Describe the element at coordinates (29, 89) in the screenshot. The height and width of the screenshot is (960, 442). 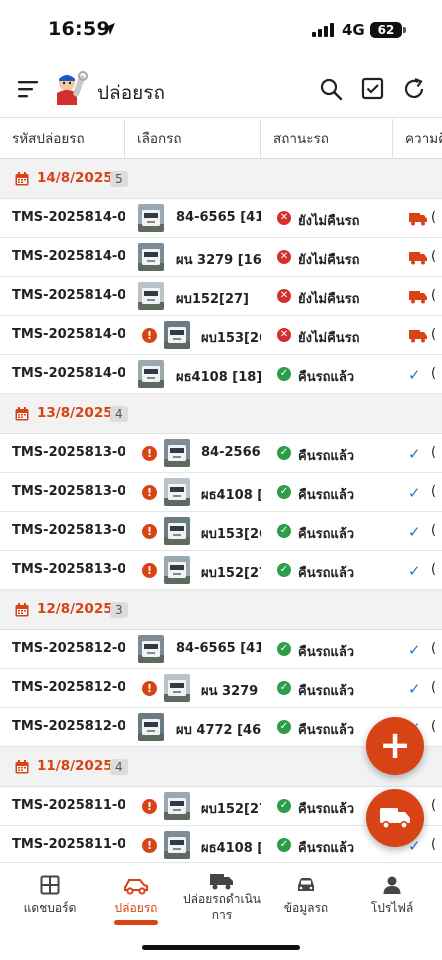
I see `menu-icon` at that location.